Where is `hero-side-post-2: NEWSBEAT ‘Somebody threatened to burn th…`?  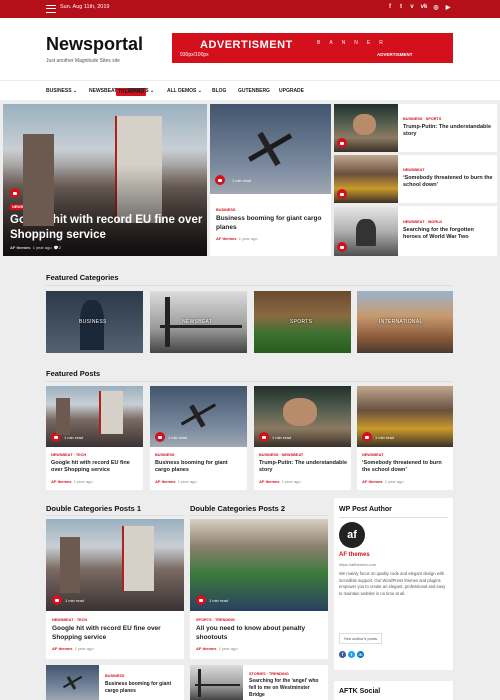
hero-side-post-2: NEWSBEAT ‘Somebody threatened to burn th… is located at coordinates (415, 179).